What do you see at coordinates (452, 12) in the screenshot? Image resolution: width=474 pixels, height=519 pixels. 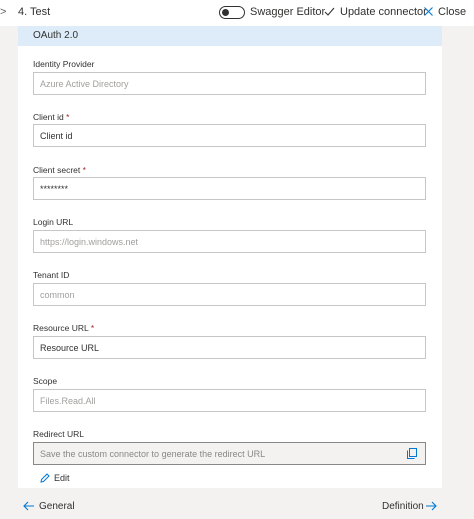 I see `close-button: Close` at bounding box center [452, 12].